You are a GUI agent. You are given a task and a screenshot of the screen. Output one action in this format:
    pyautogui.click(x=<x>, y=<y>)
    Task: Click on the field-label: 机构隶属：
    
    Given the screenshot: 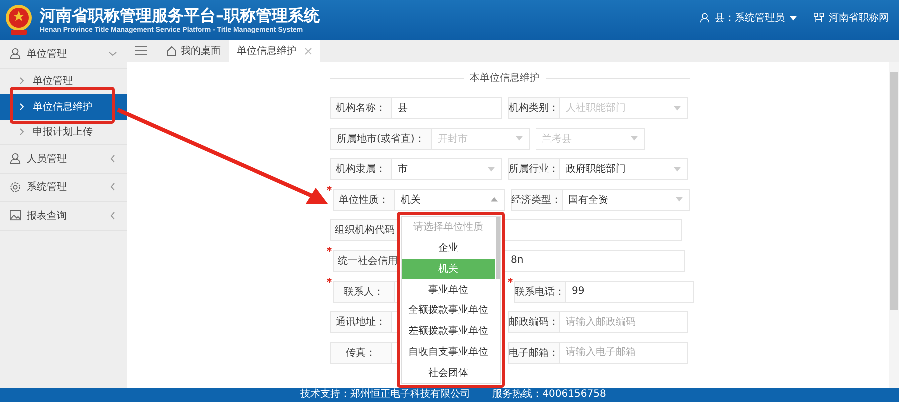 What is the action you would take?
    pyautogui.click(x=361, y=169)
    